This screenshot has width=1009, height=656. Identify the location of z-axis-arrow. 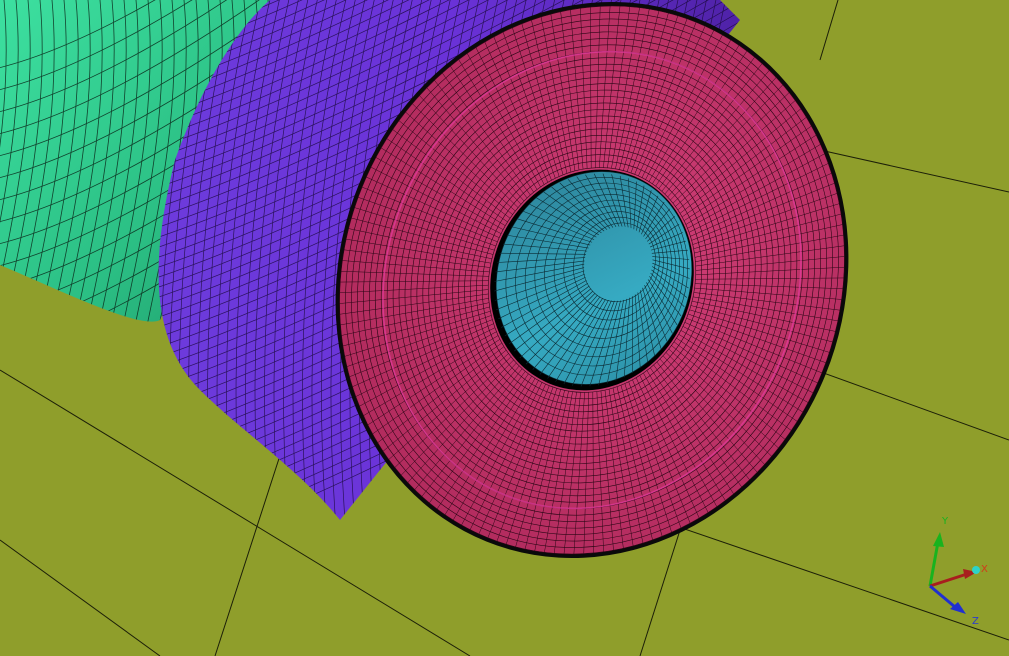
(942, 596).